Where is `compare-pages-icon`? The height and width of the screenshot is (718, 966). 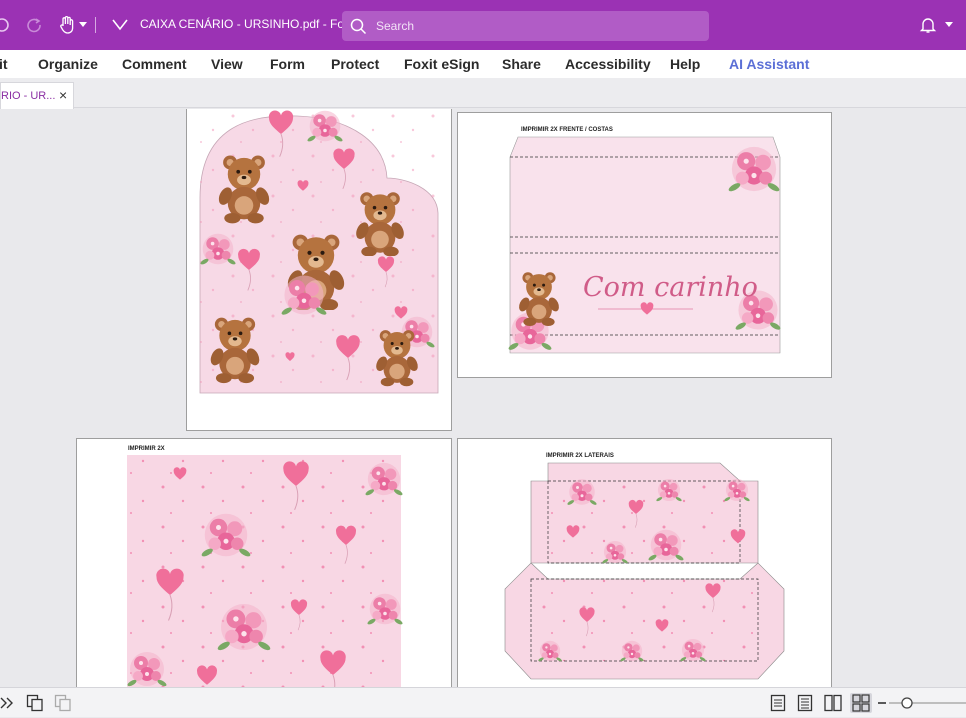
compare-pages-icon is located at coordinates (63, 703).